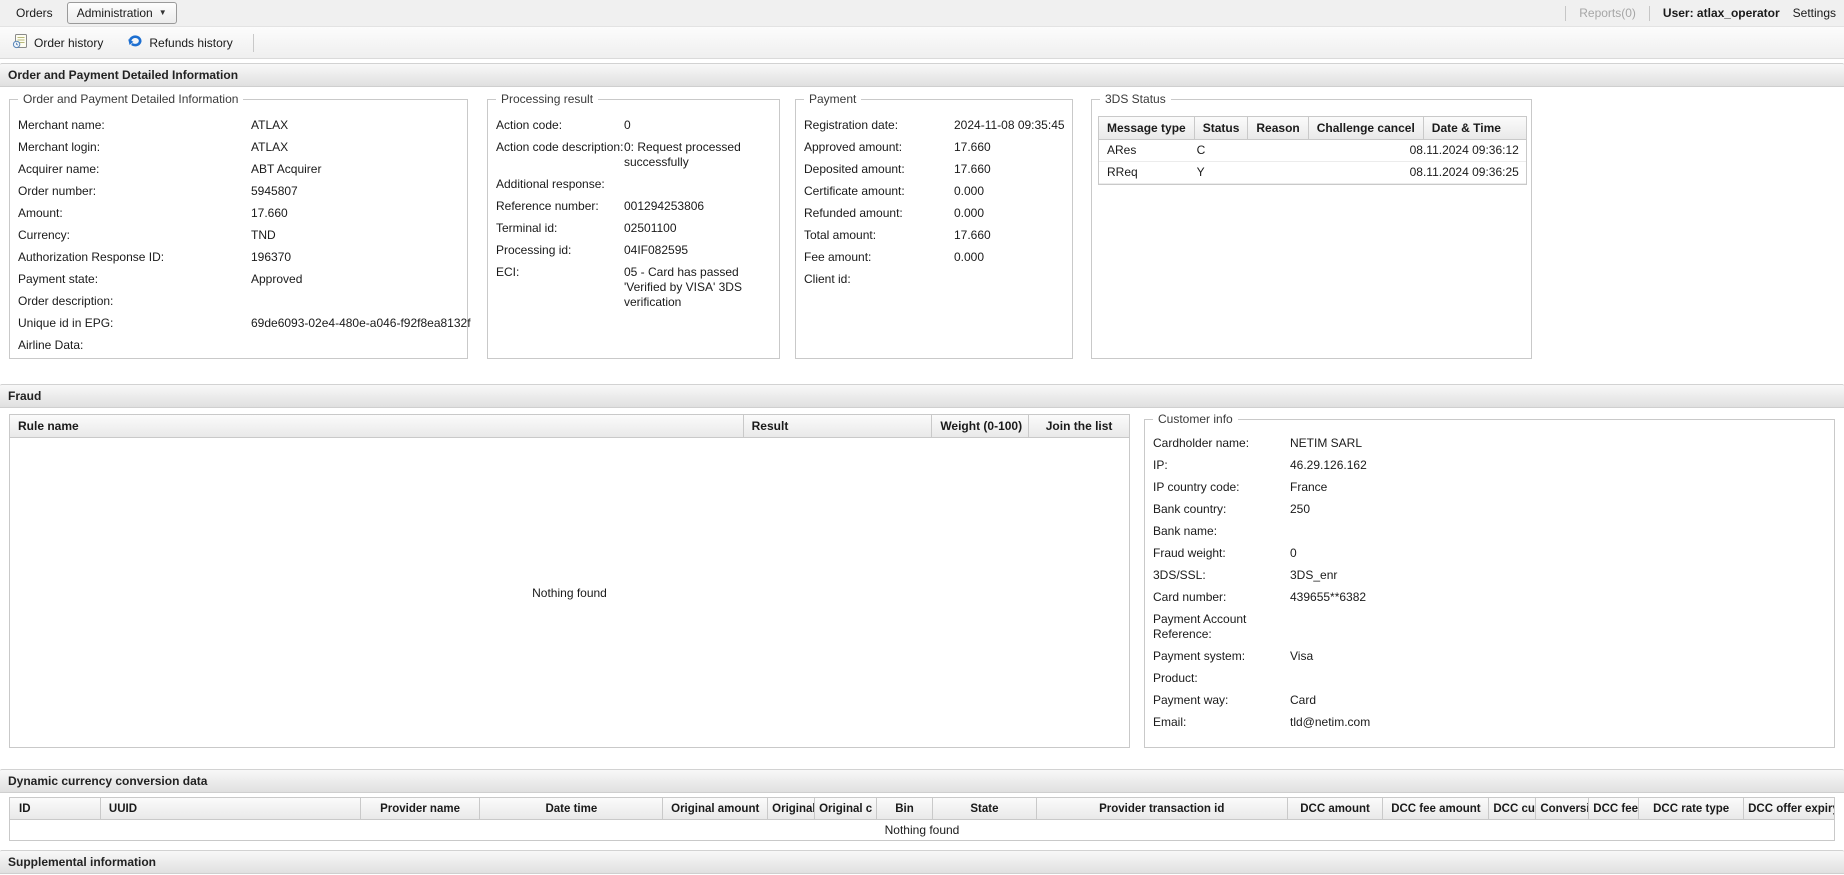 Image resolution: width=1844 pixels, height=875 pixels. What do you see at coordinates (853, 213) in the screenshot?
I see `field-label: Refunded amount:` at bounding box center [853, 213].